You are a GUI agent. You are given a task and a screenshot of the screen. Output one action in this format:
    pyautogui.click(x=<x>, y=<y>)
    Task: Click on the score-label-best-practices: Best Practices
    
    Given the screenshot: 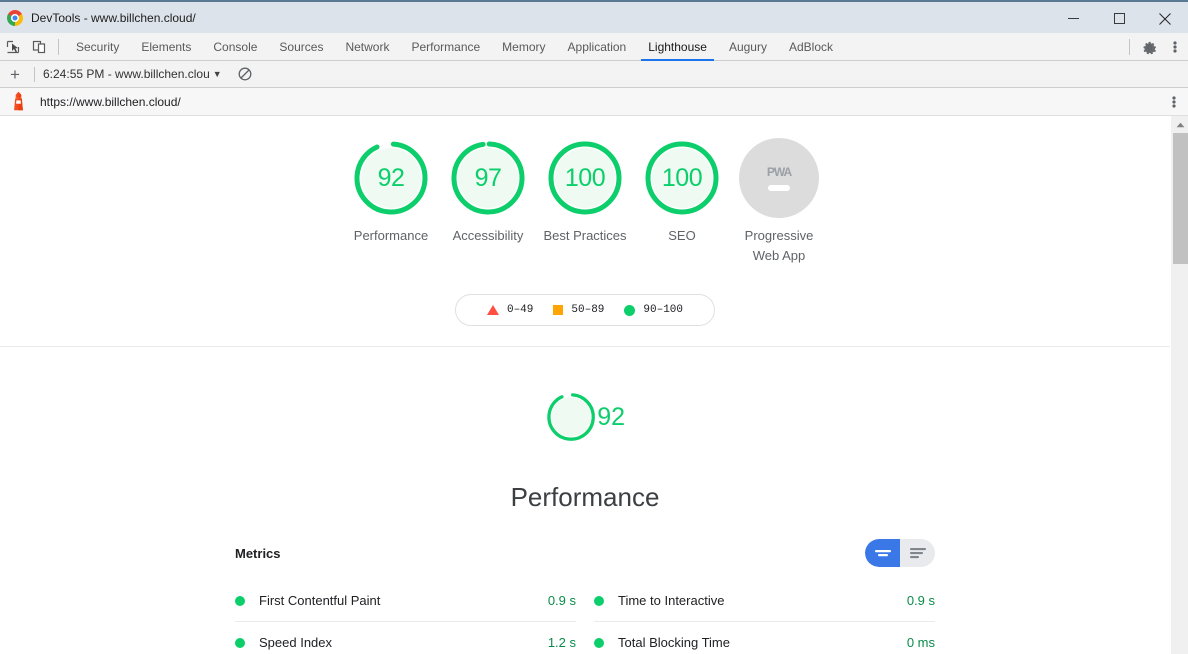 What is the action you would take?
    pyautogui.click(x=585, y=235)
    